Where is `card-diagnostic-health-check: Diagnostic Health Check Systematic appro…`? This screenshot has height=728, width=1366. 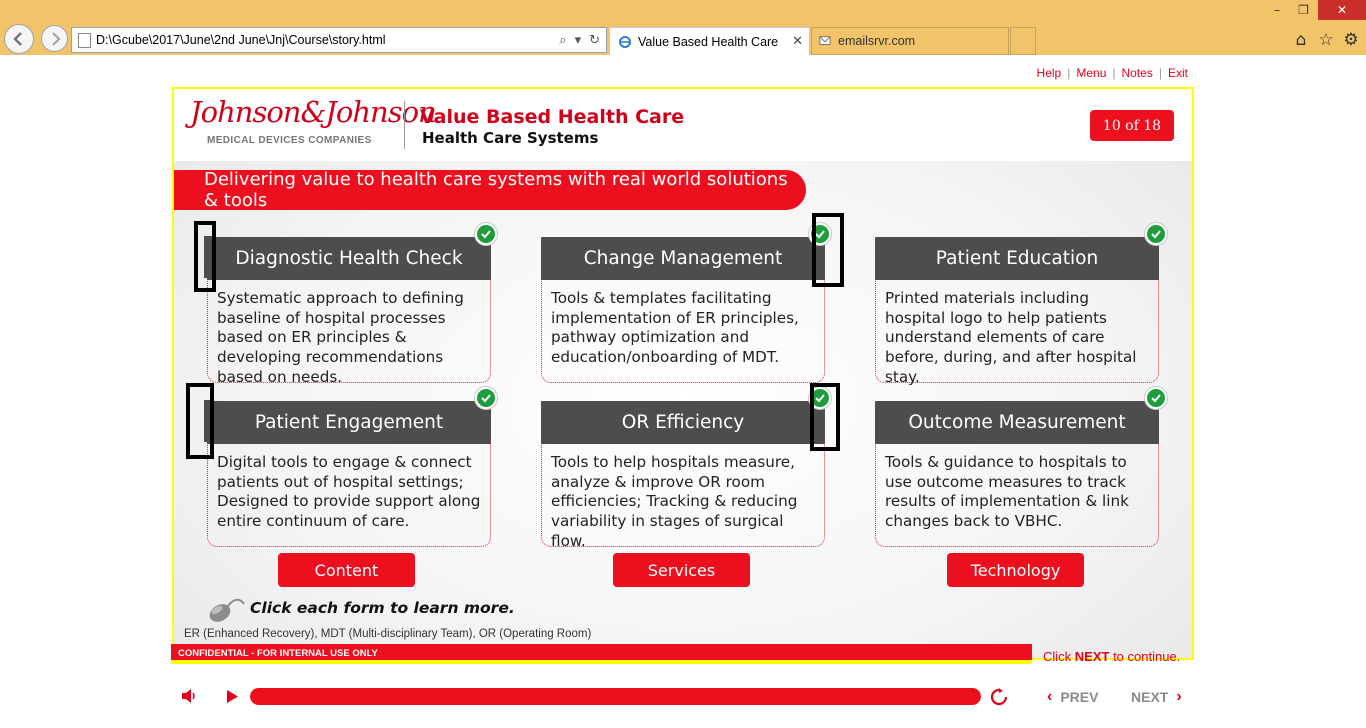
card-diagnostic-health-check: Diagnostic Health Check Systematic appro… is located at coordinates (349, 311).